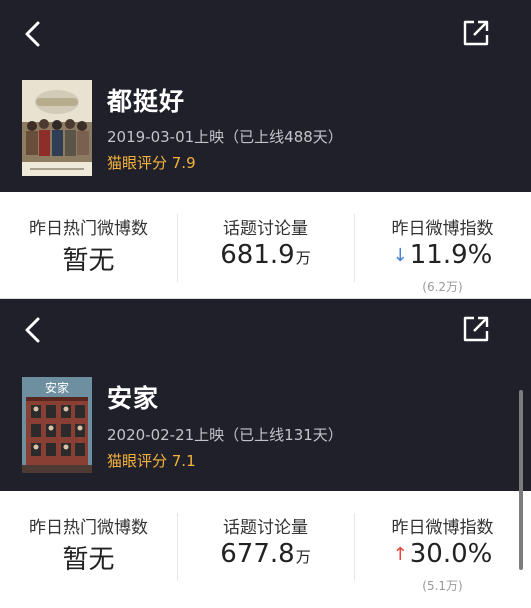 This screenshot has height=608, width=531. What do you see at coordinates (400, 255) in the screenshot?
I see `arrow-down-icon: ↓` at bounding box center [400, 255].